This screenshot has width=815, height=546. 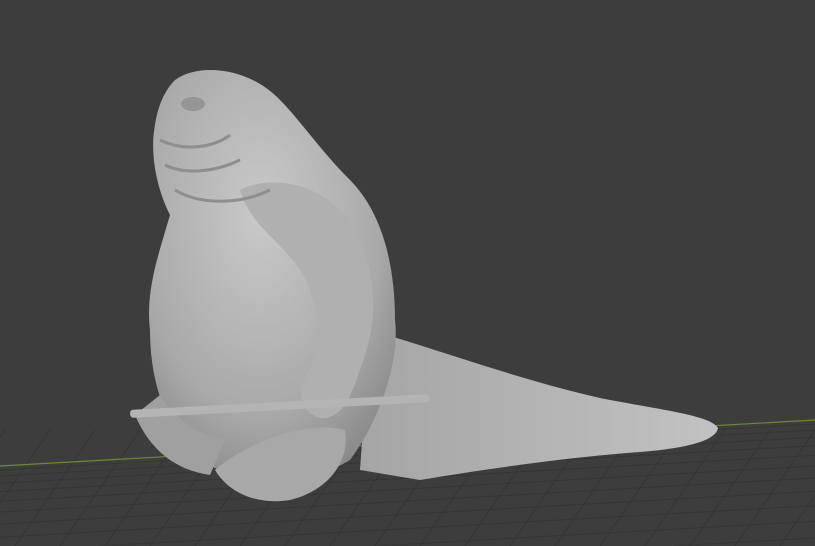 I want to click on model-eye, so click(x=193, y=104).